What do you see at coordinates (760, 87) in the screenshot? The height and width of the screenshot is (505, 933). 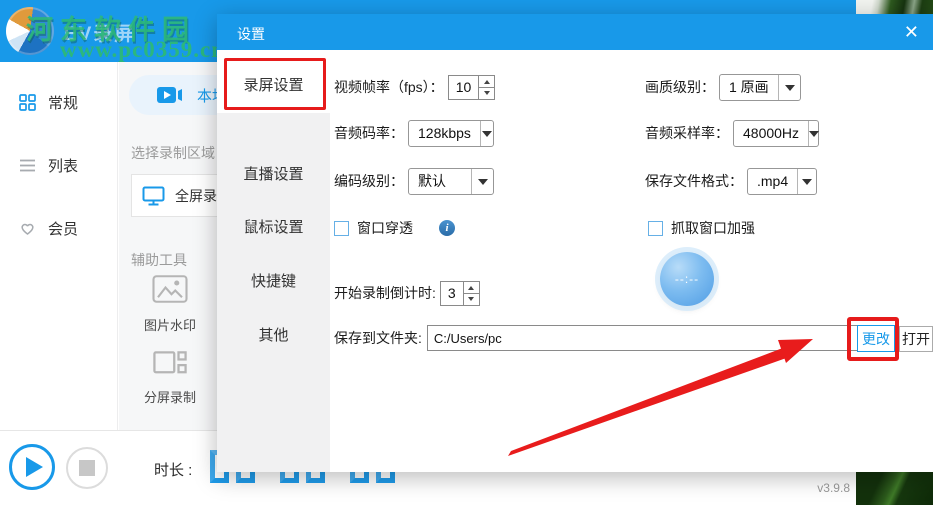 I see `quality-dropdown: 1 原画` at bounding box center [760, 87].